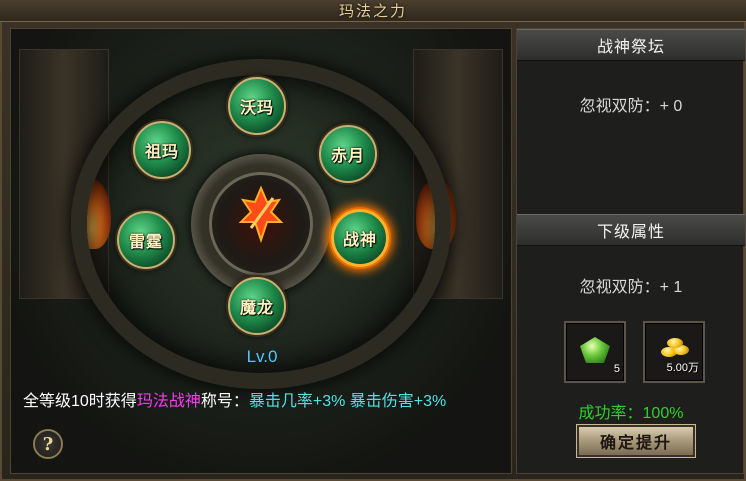 Image resolution: width=746 pixels, height=481 pixels. I want to click on confirm-upgrade-button: 确定提升, so click(636, 441).